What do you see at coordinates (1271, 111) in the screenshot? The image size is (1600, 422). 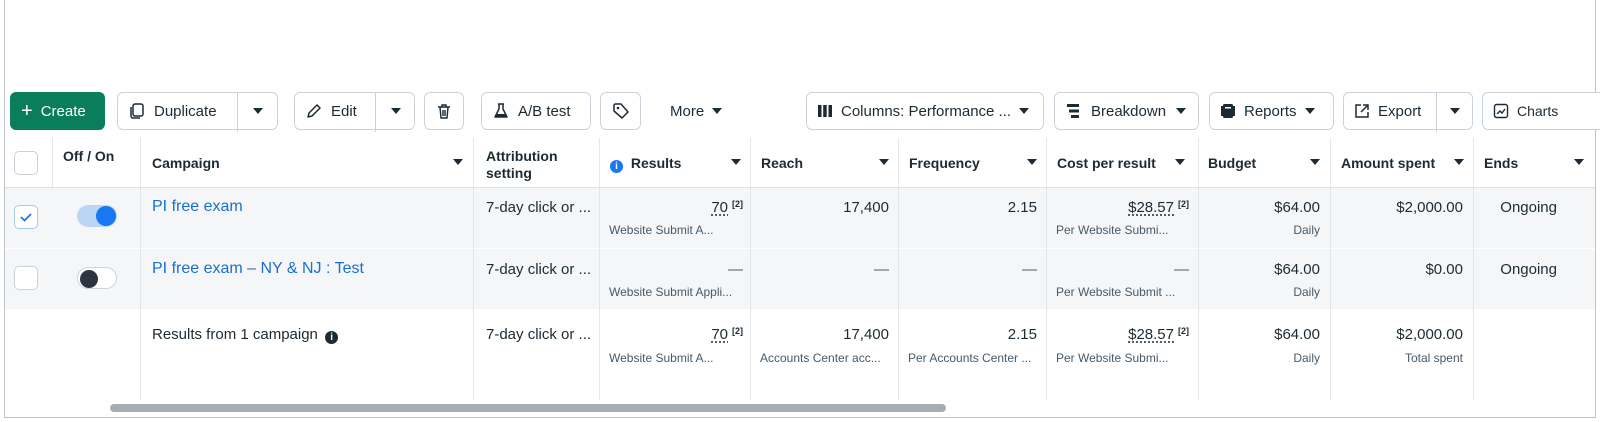 I see `reports-button: Reports` at bounding box center [1271, 111].